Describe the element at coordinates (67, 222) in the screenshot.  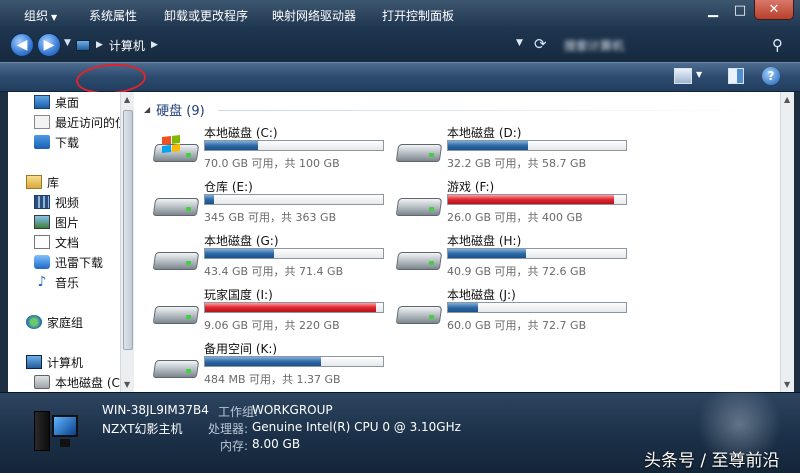
I see `sidebar-item-label: 图片` at that location.